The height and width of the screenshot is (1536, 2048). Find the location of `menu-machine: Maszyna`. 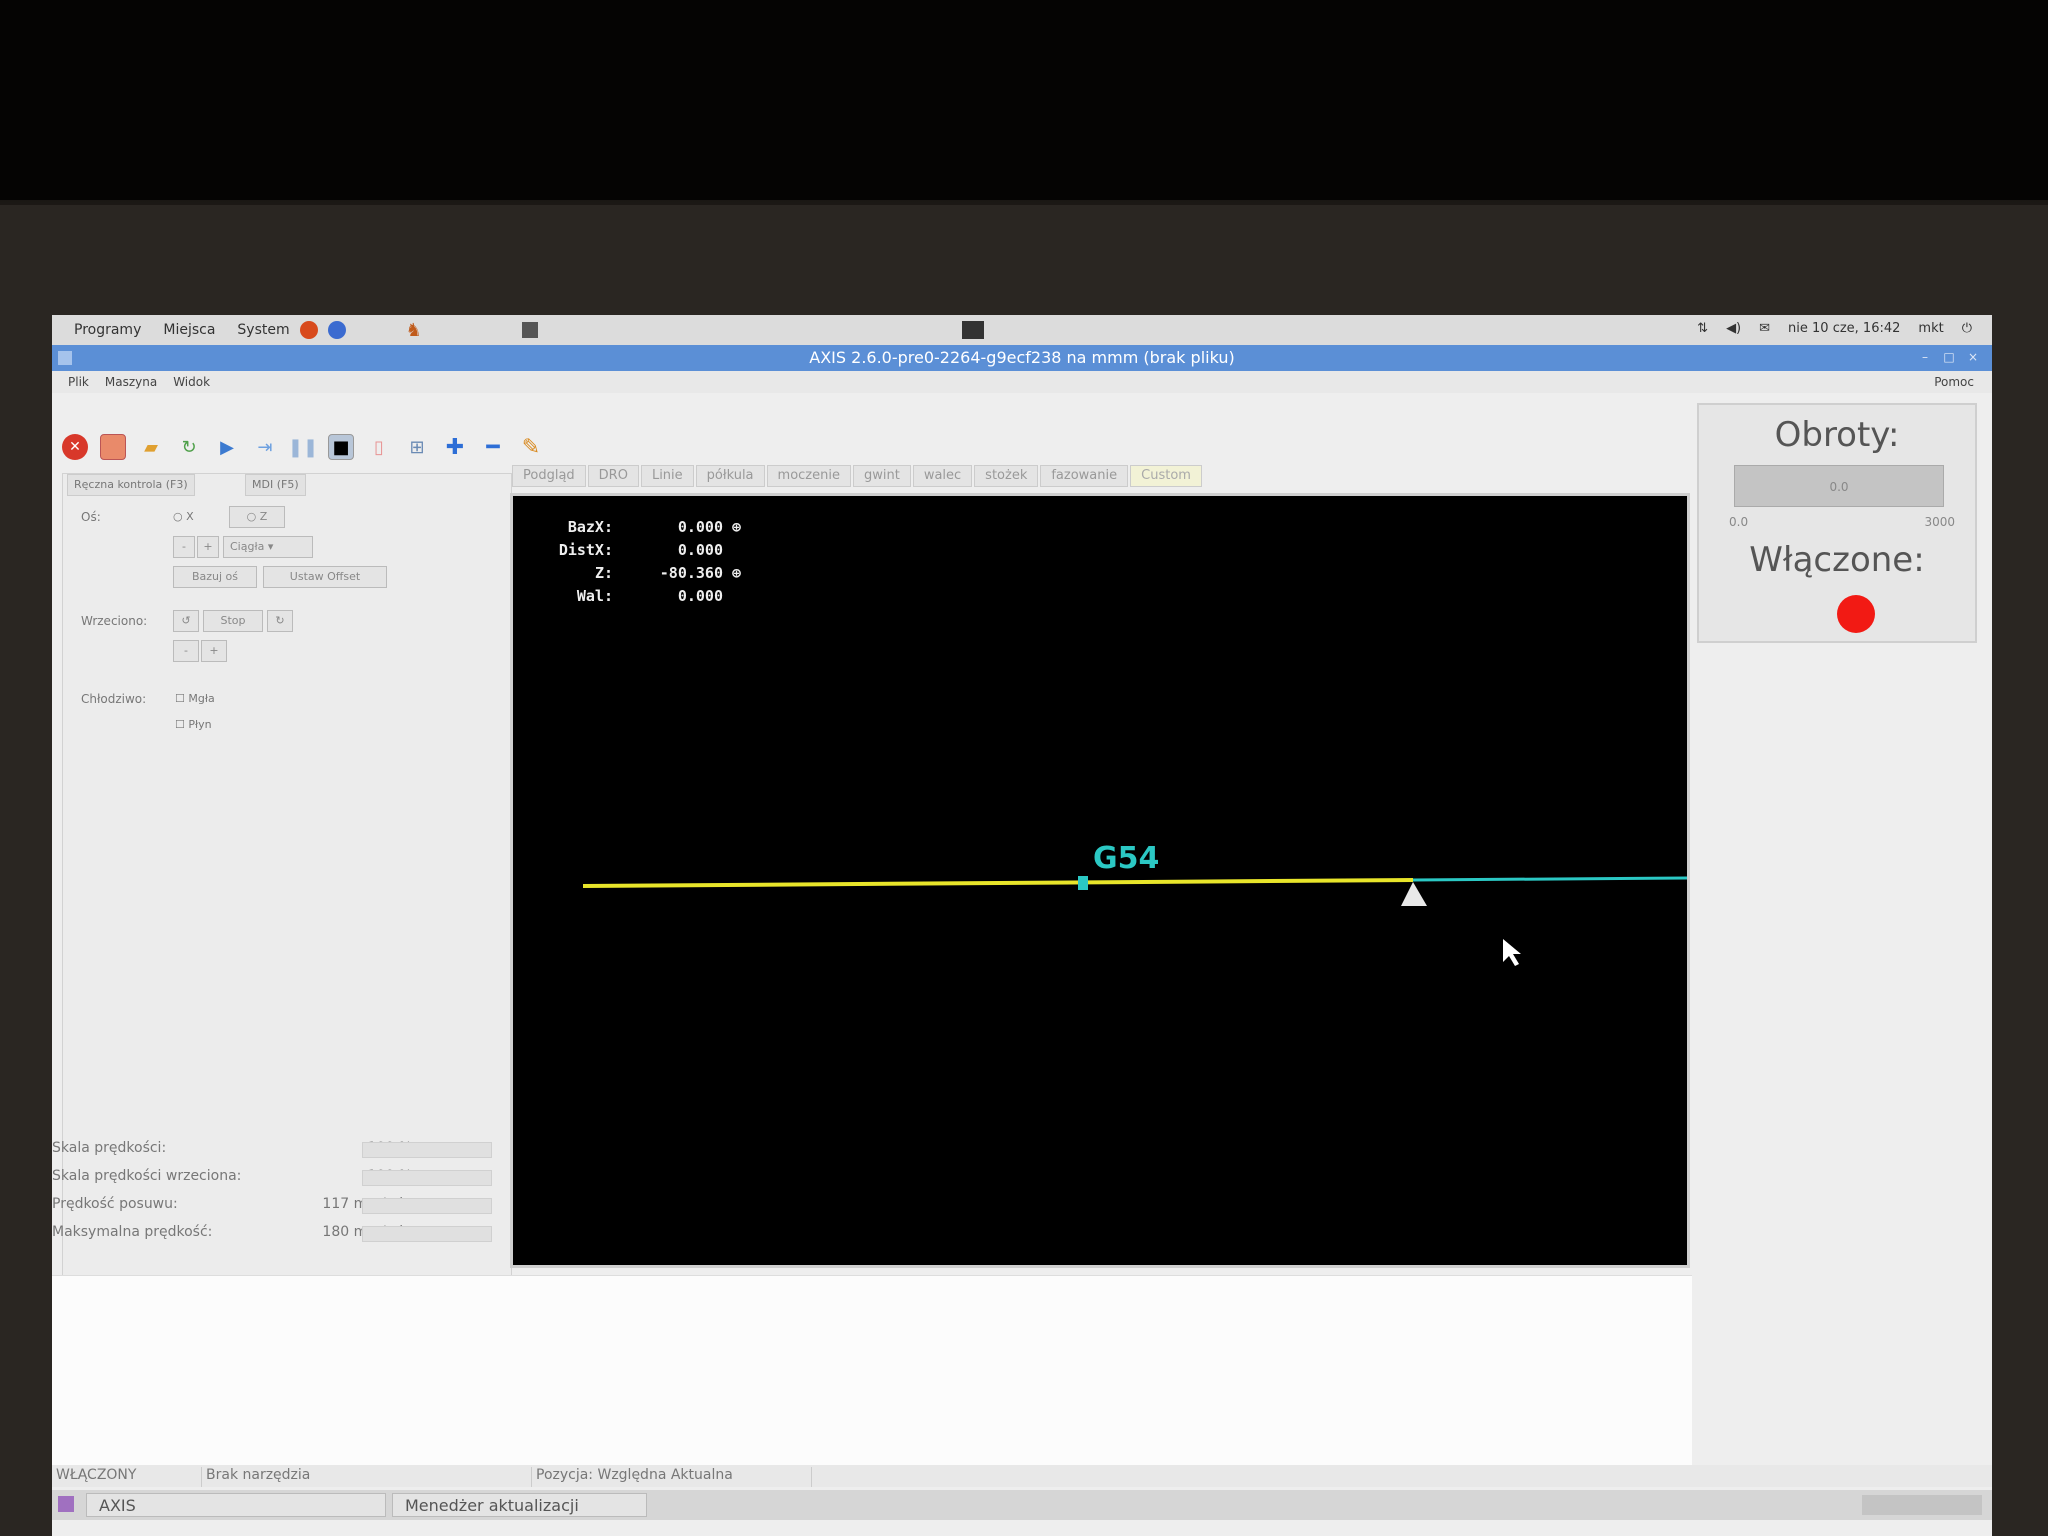

menu-machine: Maszyna is located at coordinates (131, 382).